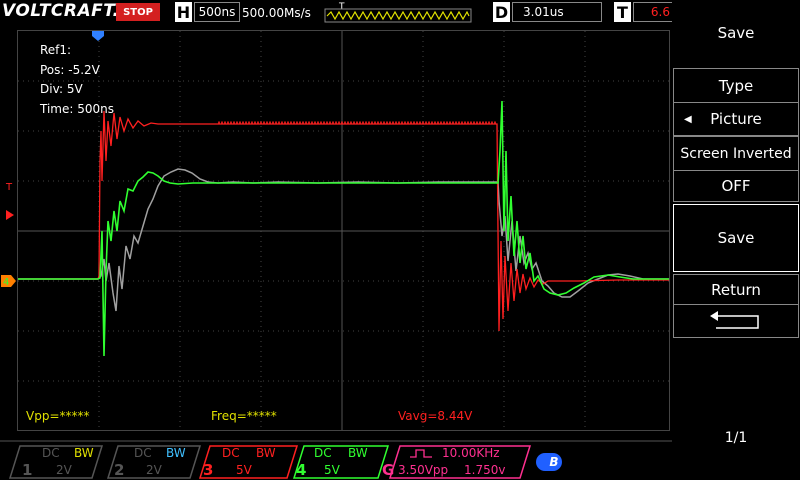  I want to click on bluetooth-icon: B, so click(554, 462).